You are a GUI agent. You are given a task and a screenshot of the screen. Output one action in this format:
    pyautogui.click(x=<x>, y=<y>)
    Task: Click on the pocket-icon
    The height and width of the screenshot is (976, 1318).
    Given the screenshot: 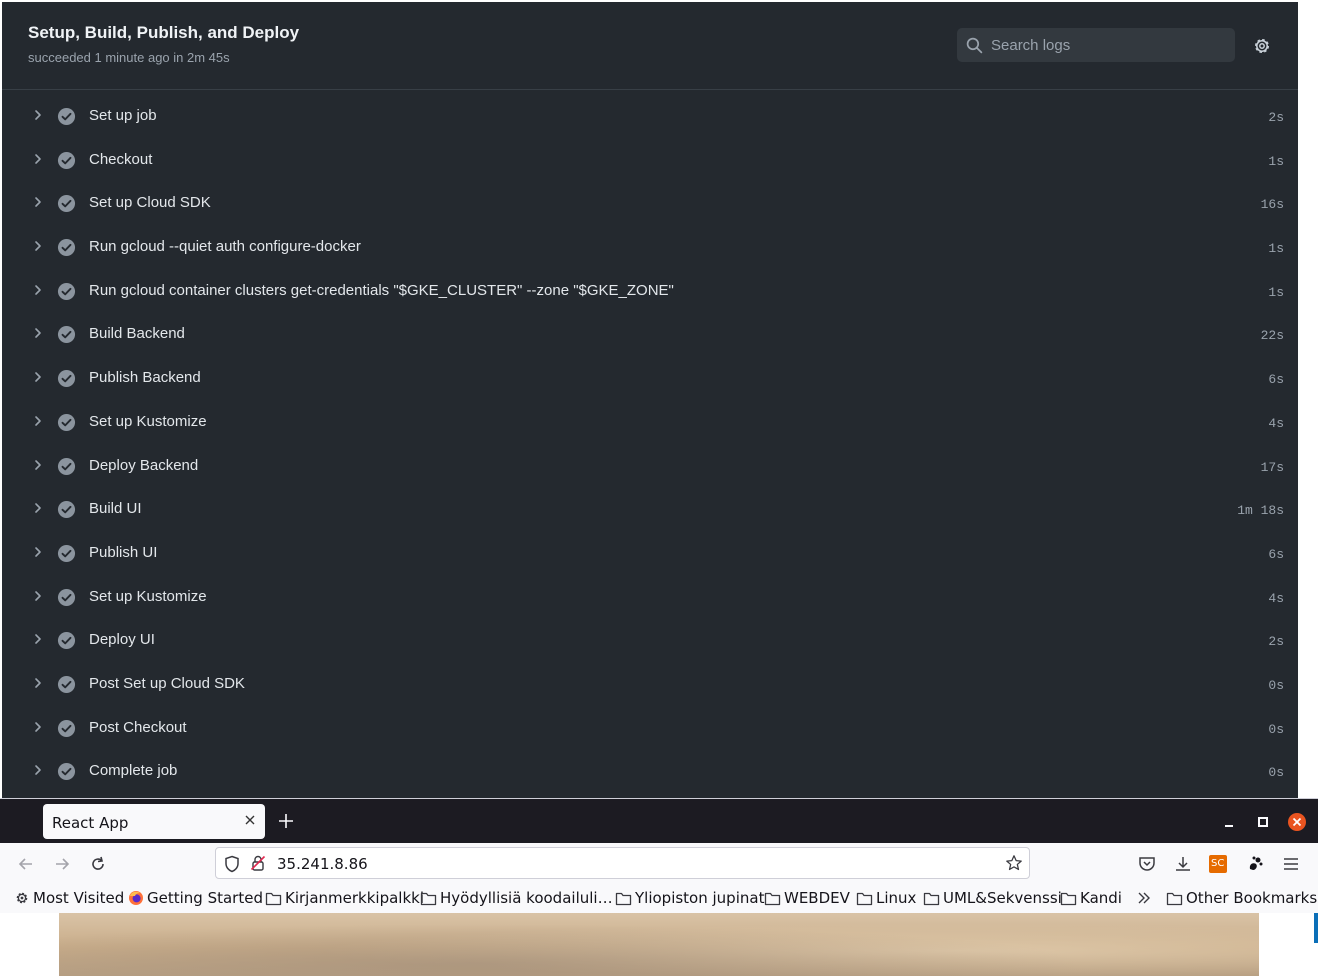 What is the action you would take?
    pyautogui.click(x=1147, y=864)
    